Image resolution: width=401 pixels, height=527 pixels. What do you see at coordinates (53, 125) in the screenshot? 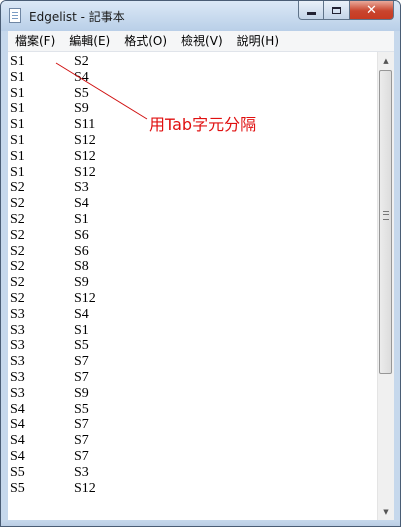
I see `text-line: S1 S11` at bounding box center [53, 125].